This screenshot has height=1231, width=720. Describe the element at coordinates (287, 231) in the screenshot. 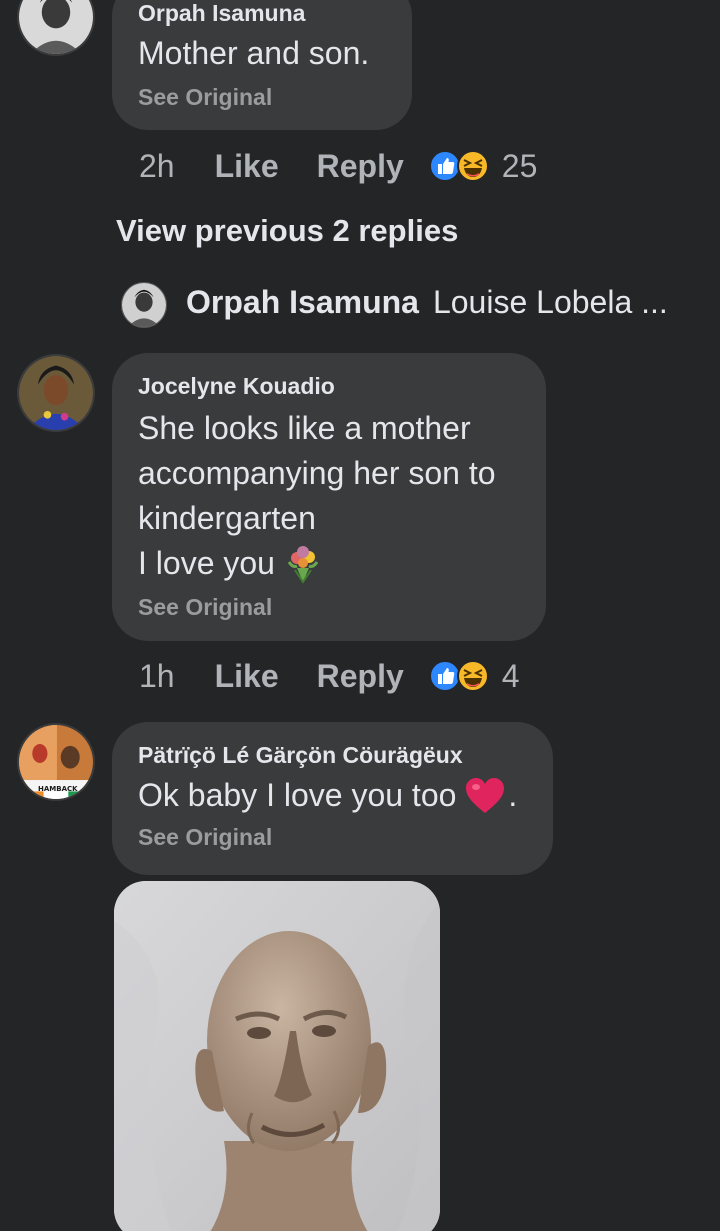

I see `view-previous-replies-link: View previous 2 replies` at that location.